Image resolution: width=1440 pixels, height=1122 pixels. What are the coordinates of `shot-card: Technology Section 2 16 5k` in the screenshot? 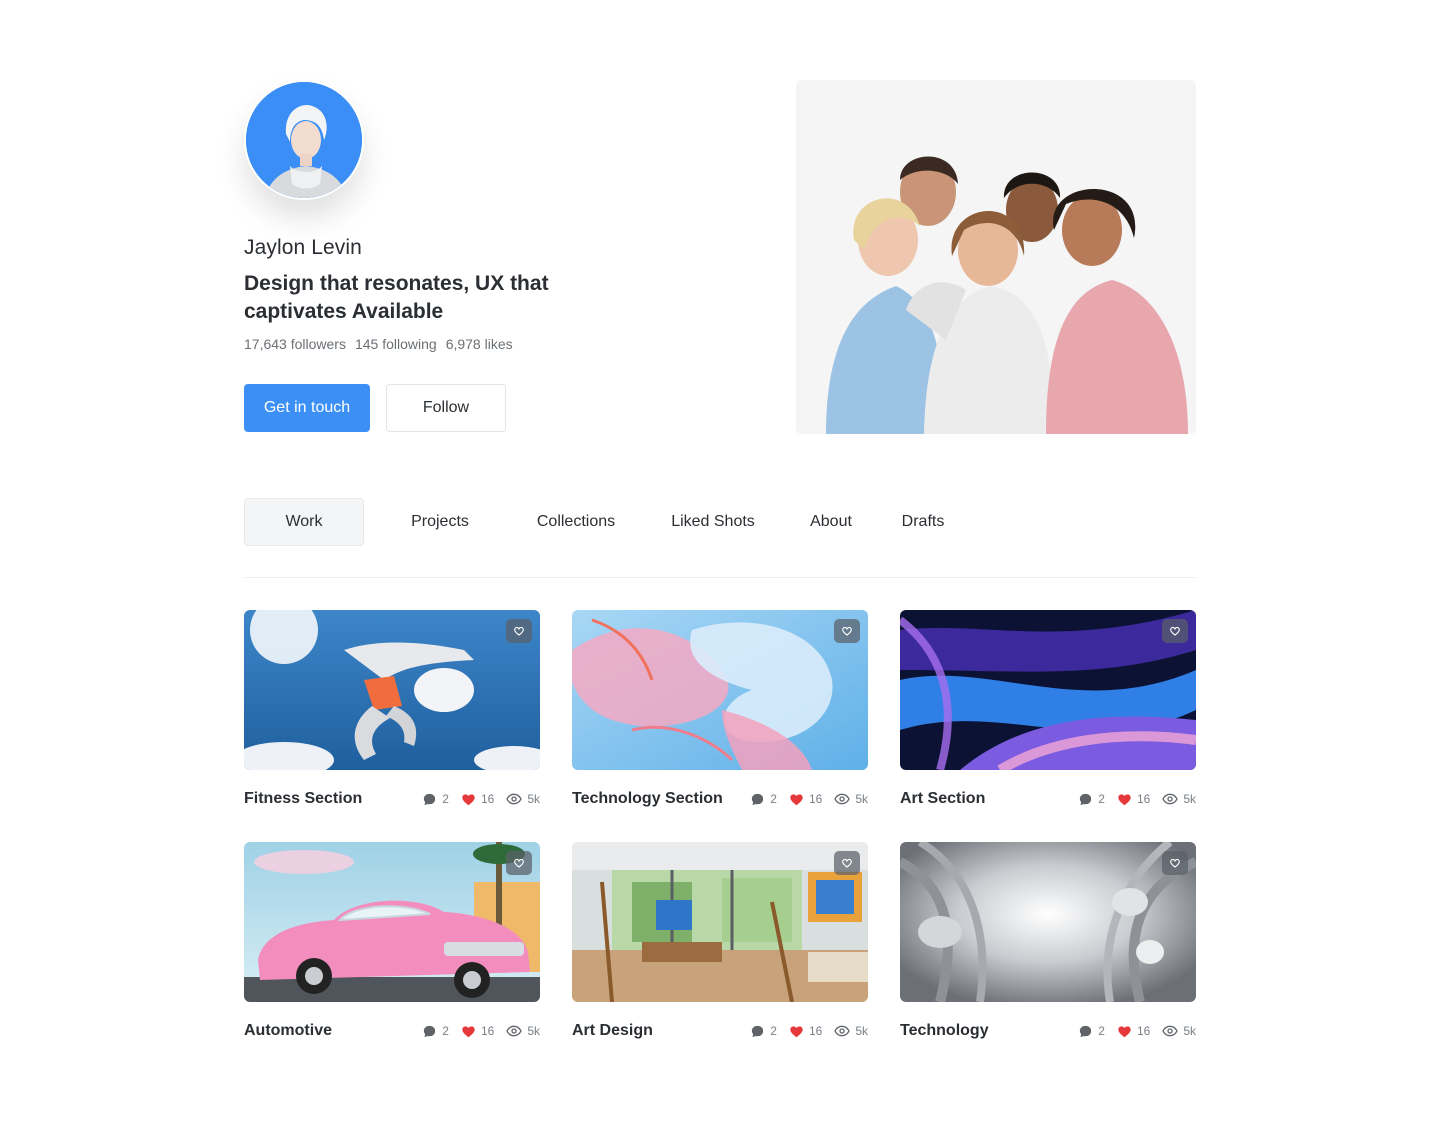 It's located at (720, 712).